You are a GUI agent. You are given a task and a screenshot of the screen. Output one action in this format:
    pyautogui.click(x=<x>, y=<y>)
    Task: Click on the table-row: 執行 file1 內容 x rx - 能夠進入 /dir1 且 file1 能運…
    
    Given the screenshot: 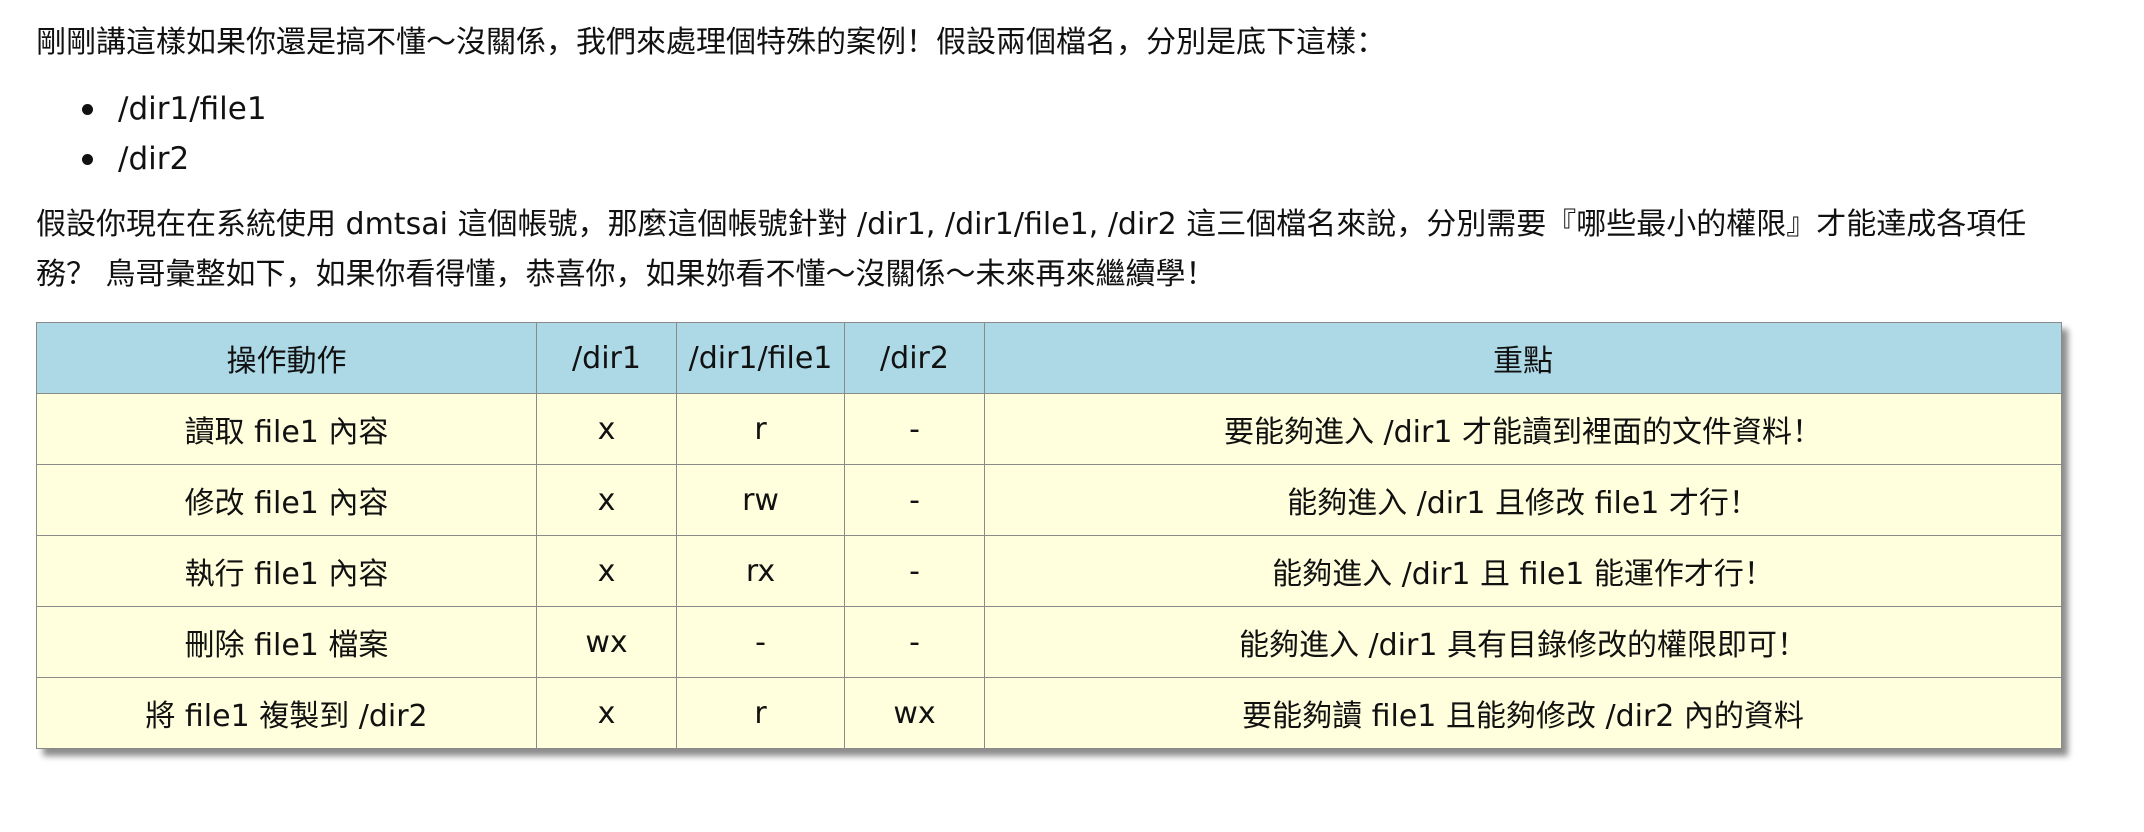 What is the action you would take?
    pyautogui.click(x=1049, y=571)
    